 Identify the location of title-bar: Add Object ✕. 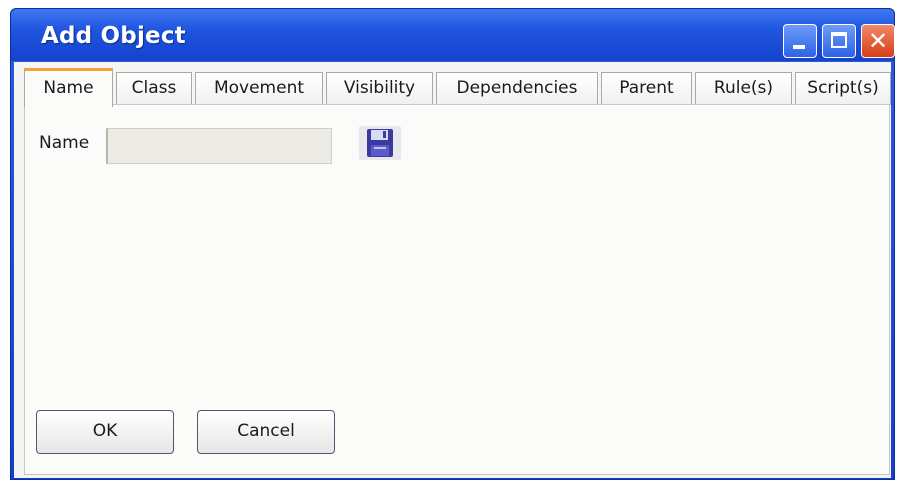
(453, 35).